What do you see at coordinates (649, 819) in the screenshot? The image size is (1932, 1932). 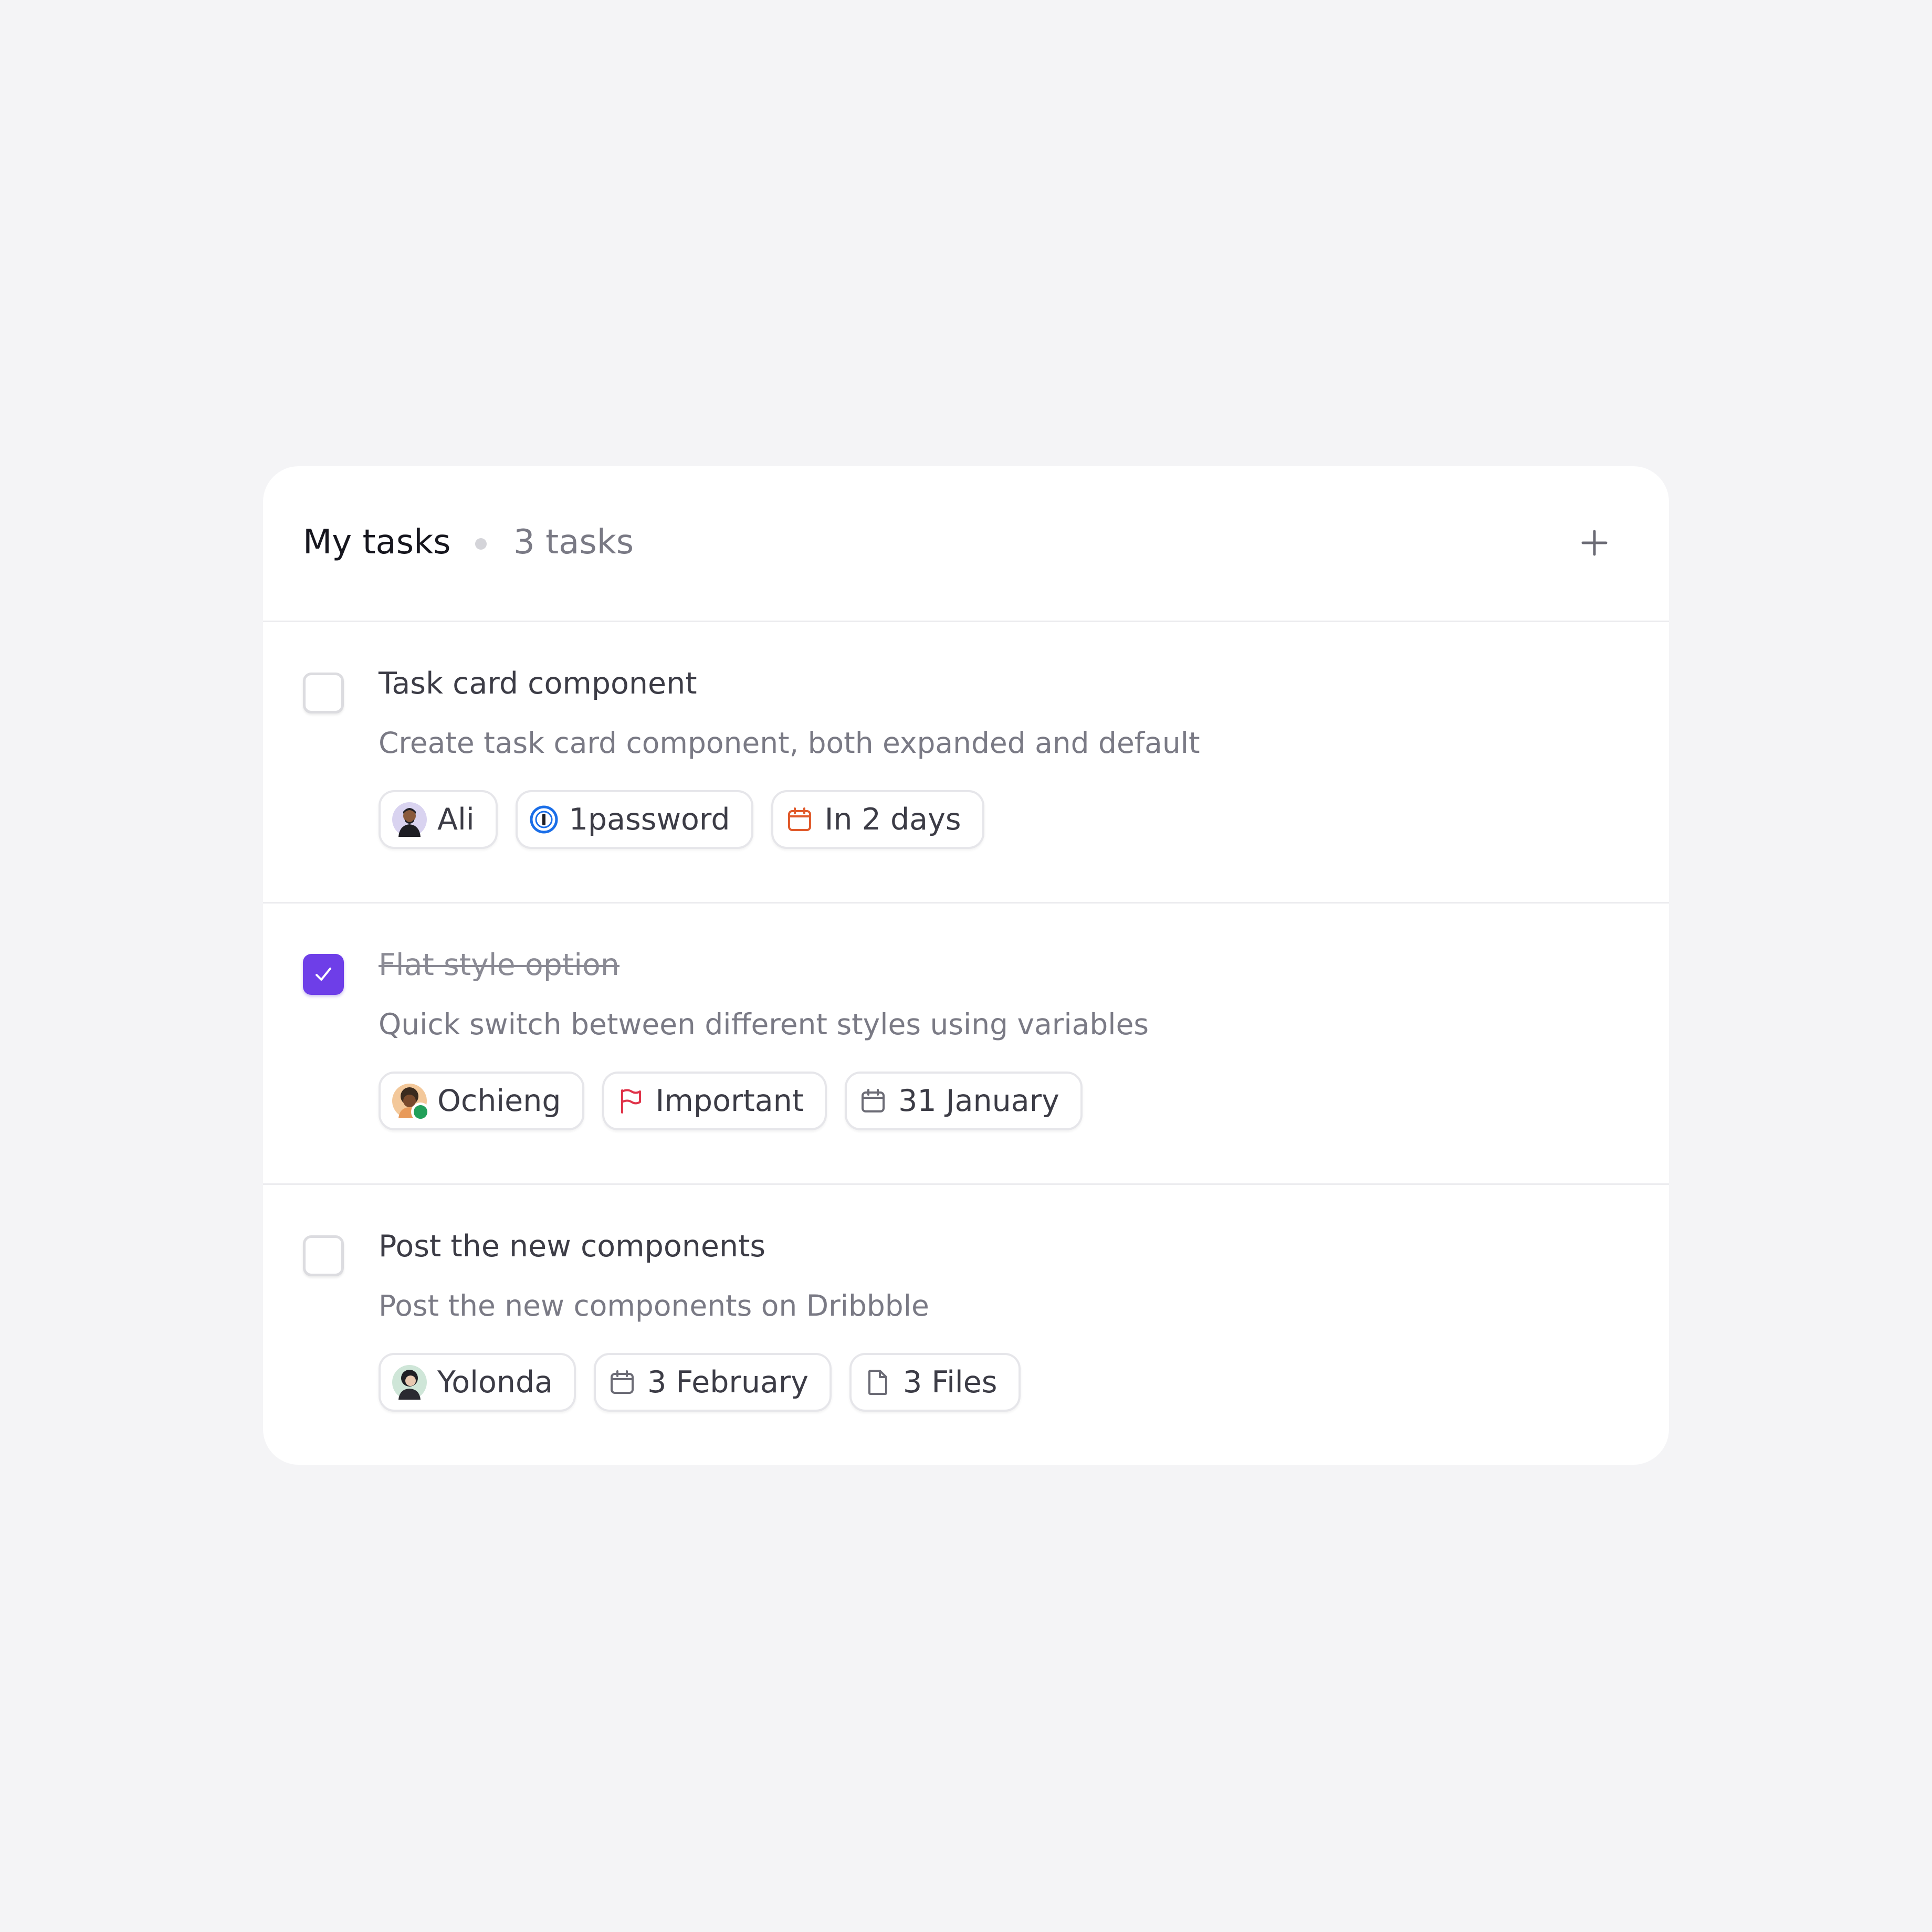 I see `project-name: 1password` at bounding box center [649, 819].